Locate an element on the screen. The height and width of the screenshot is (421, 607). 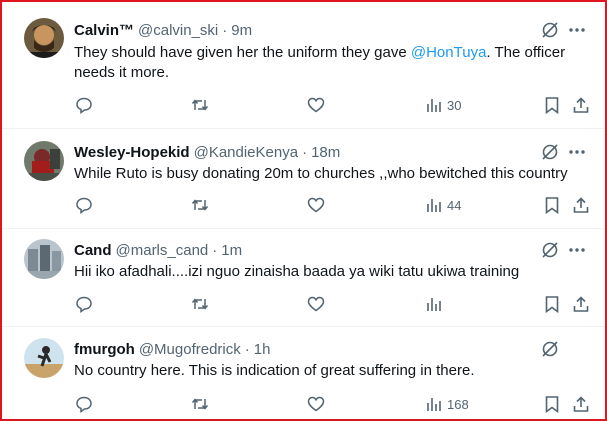
timestamp: 1h is located at coordinates (262, 349).